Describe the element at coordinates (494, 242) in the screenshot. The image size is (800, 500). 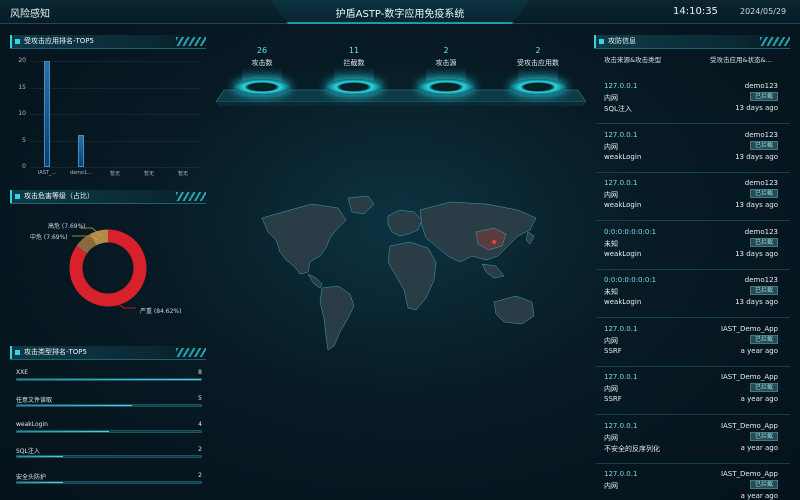
I see `attack-source-marker` at that location.